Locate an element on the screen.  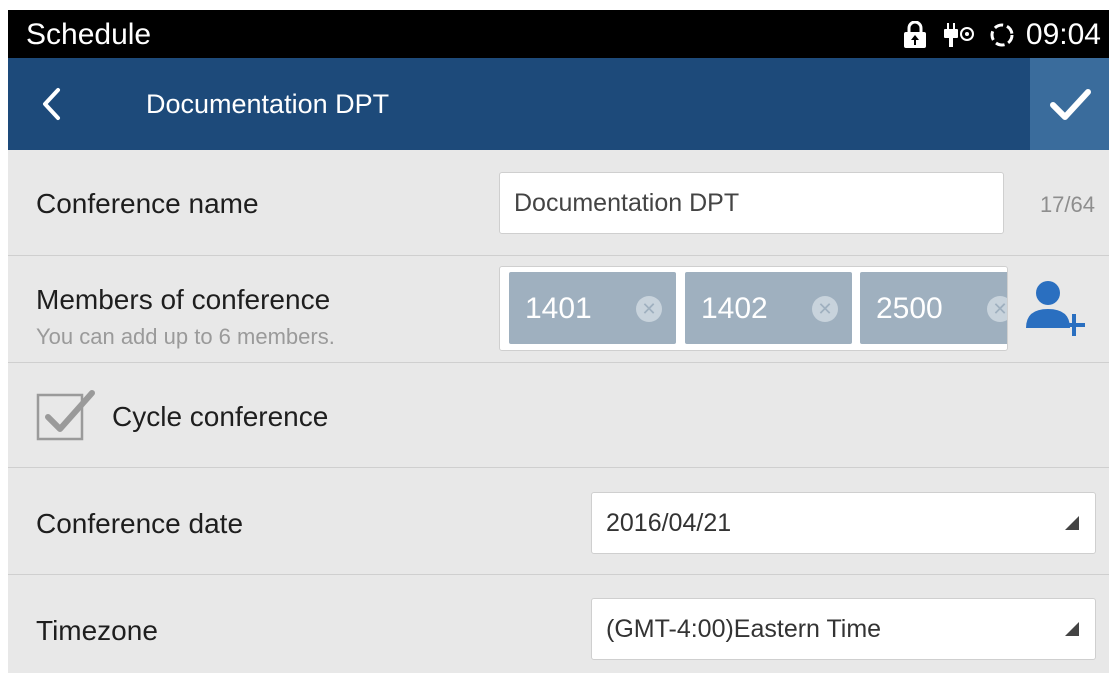
page-title: Documentation DPT is located at coordinates (268, 104).